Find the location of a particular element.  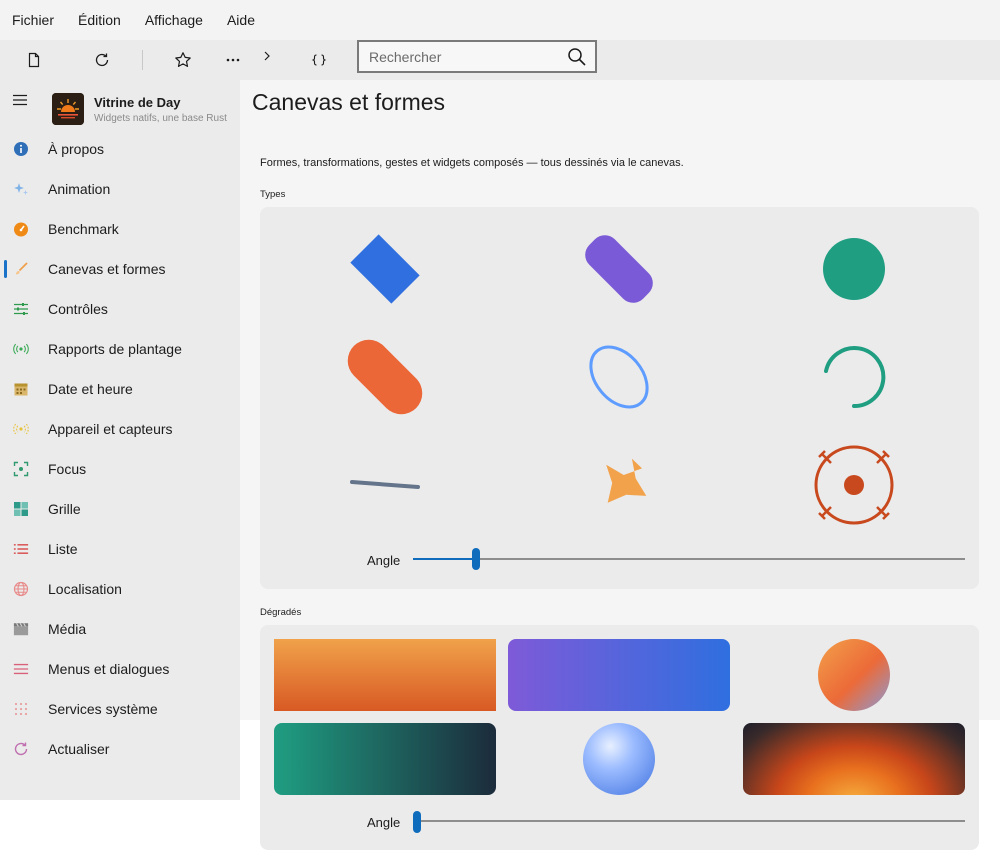

menu-aide: Aide is located at coordinates (241, 20).